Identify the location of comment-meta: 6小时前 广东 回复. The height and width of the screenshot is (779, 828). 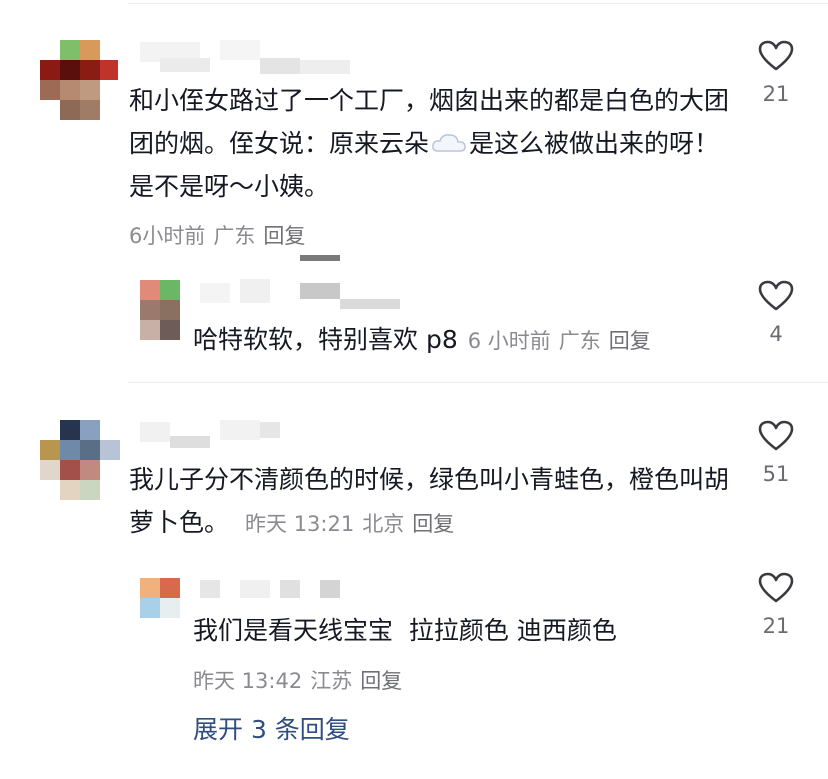
(221, 235).